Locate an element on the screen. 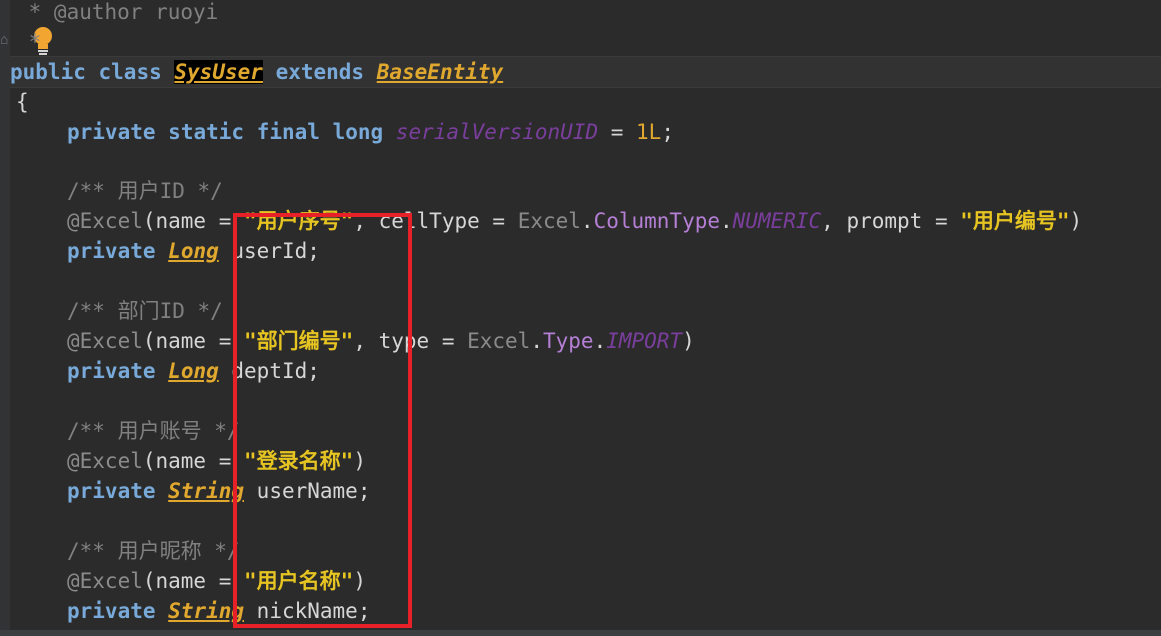 The image size is (1161, 636). class-name: SysUser is located at coordinates (218, 72).